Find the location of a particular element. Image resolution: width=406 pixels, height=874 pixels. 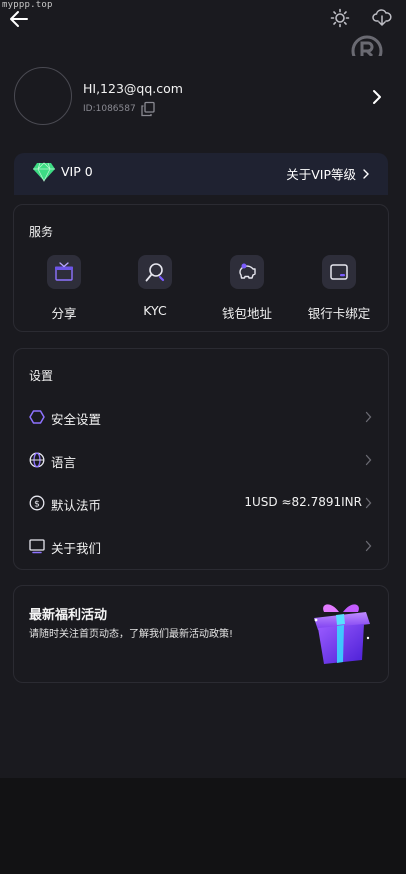

settings-item-label: 默认法币 is located at coordinates (76, 505).